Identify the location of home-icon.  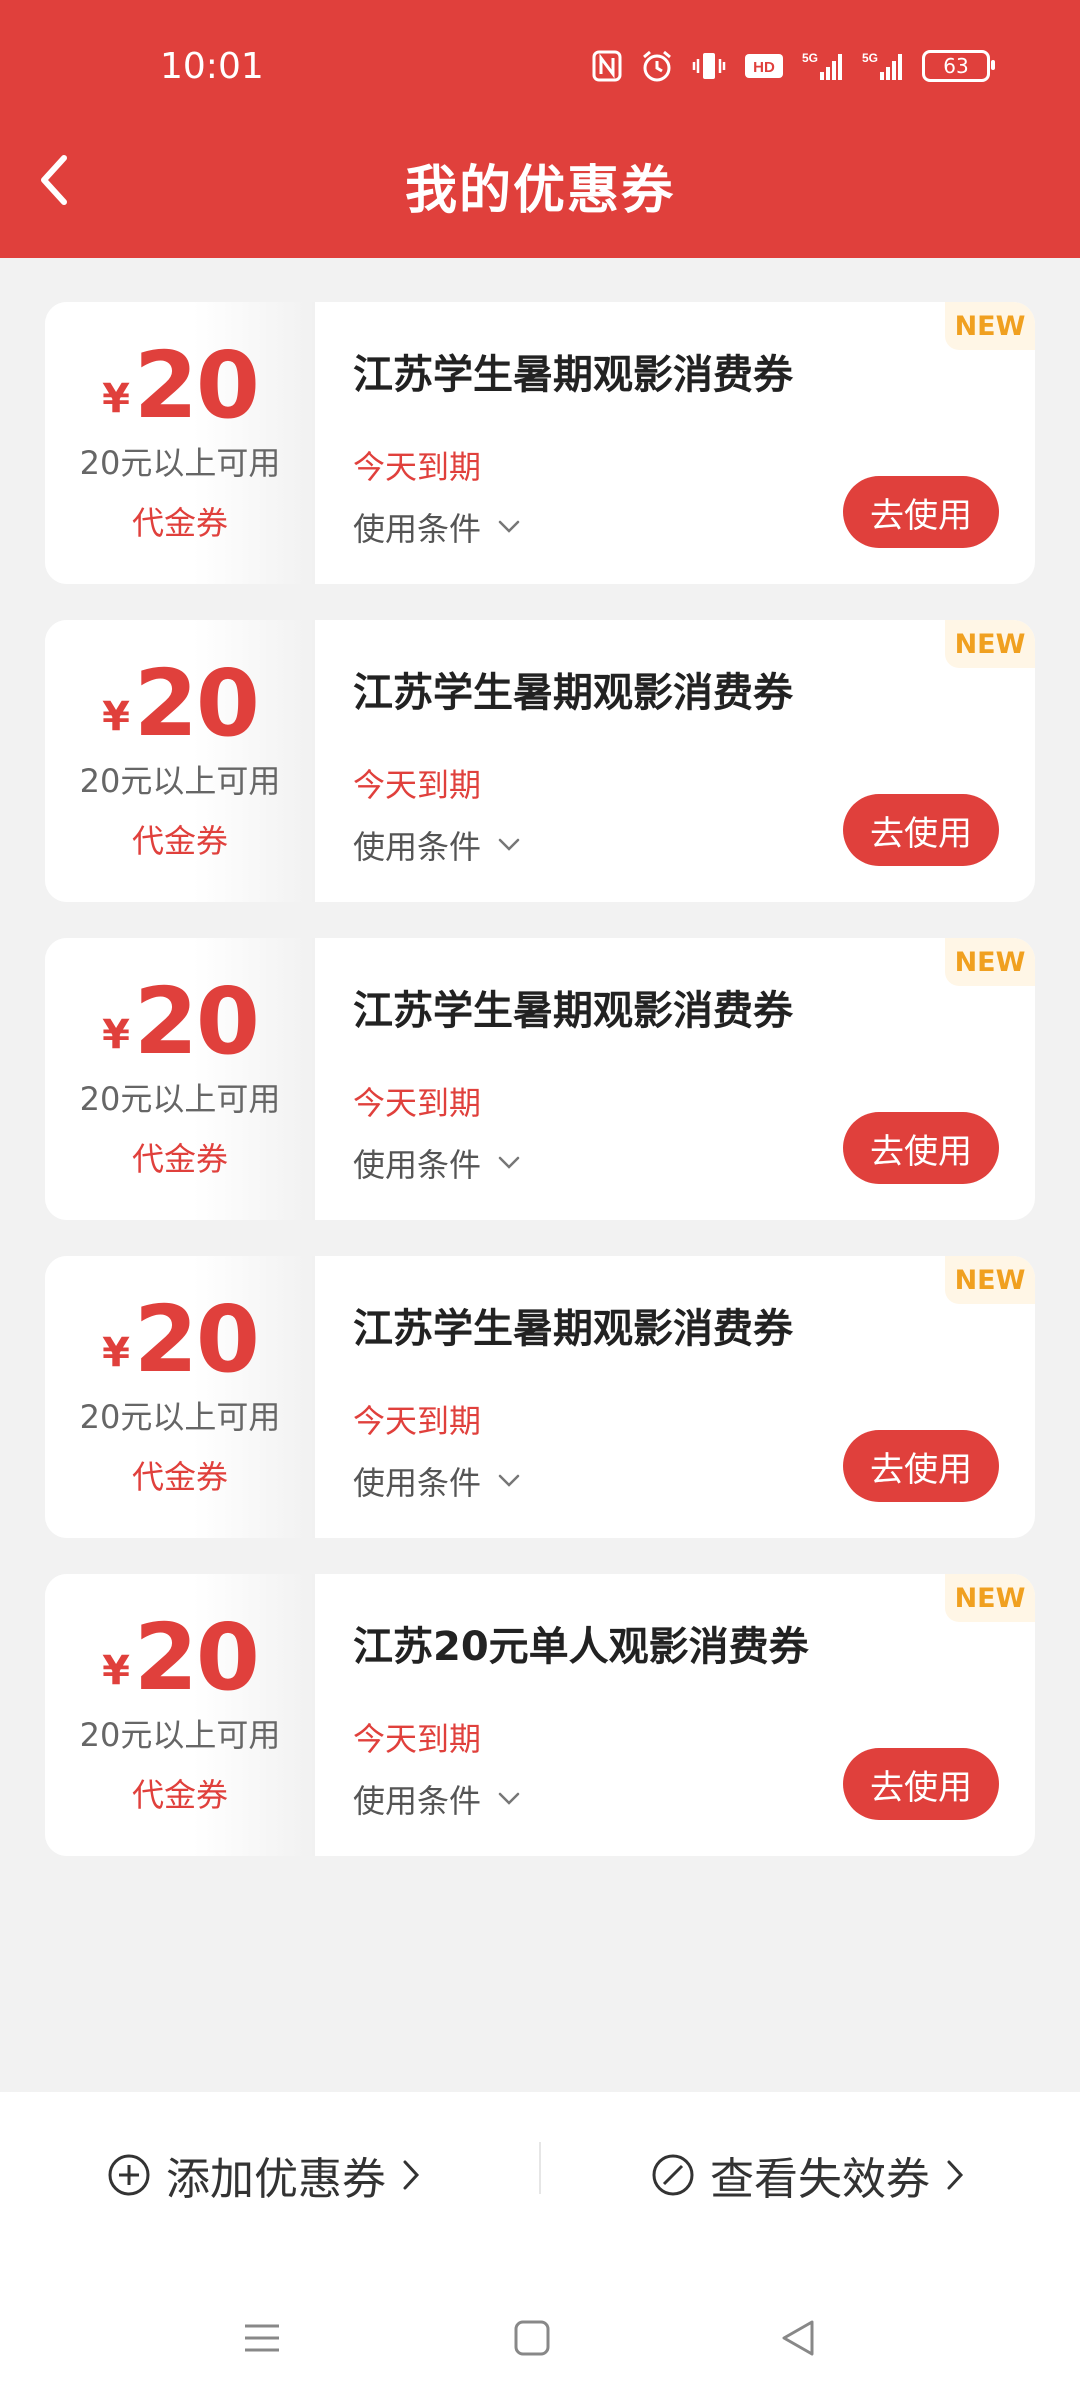
(532, 2338).